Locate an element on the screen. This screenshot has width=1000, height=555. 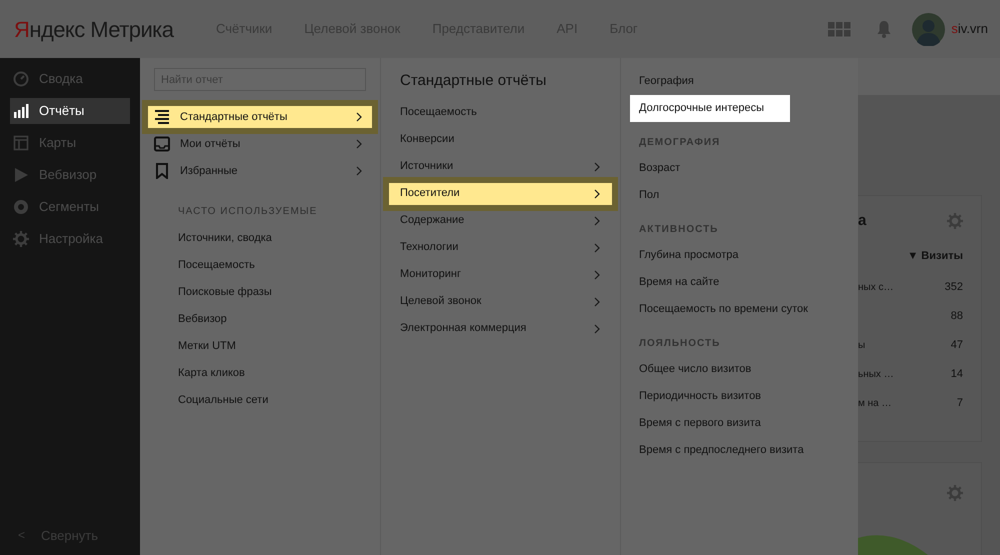
bell-icon is located at coordinates (884, 29).